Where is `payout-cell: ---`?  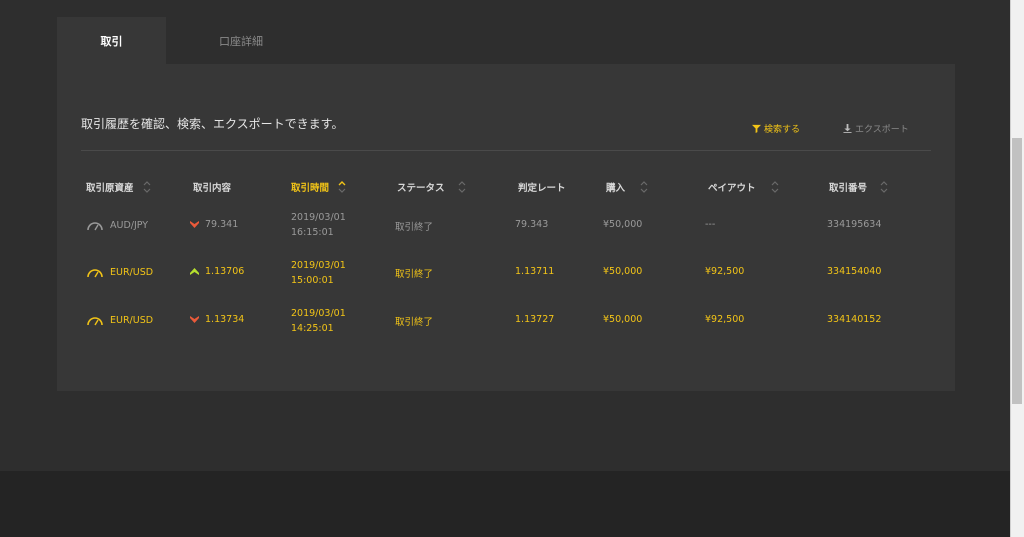
payout-cell: --- is located at coordinates (710, 224).